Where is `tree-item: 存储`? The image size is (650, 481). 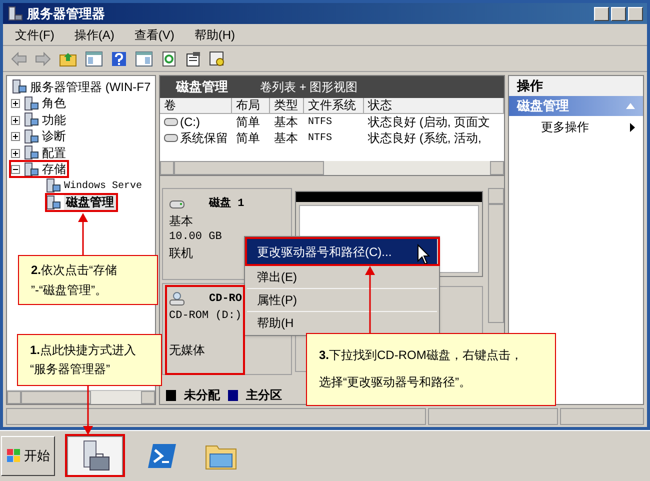
tree-item: 存储 is located at coordinates (54, 170).